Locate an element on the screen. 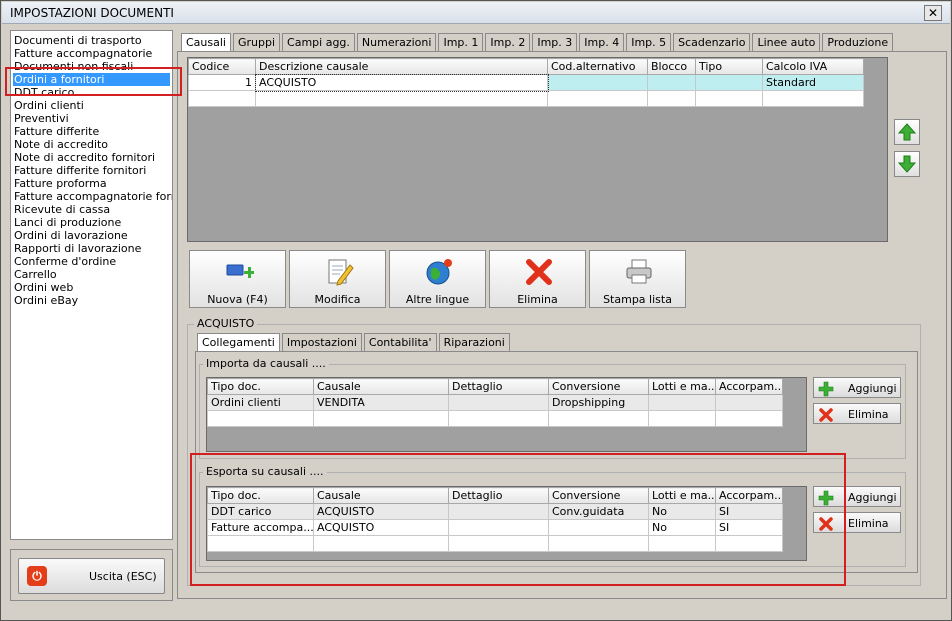 The width and height of the screenshot is (952, 621). tab-6: Imp. 3 is located at coordinates (555, 42).